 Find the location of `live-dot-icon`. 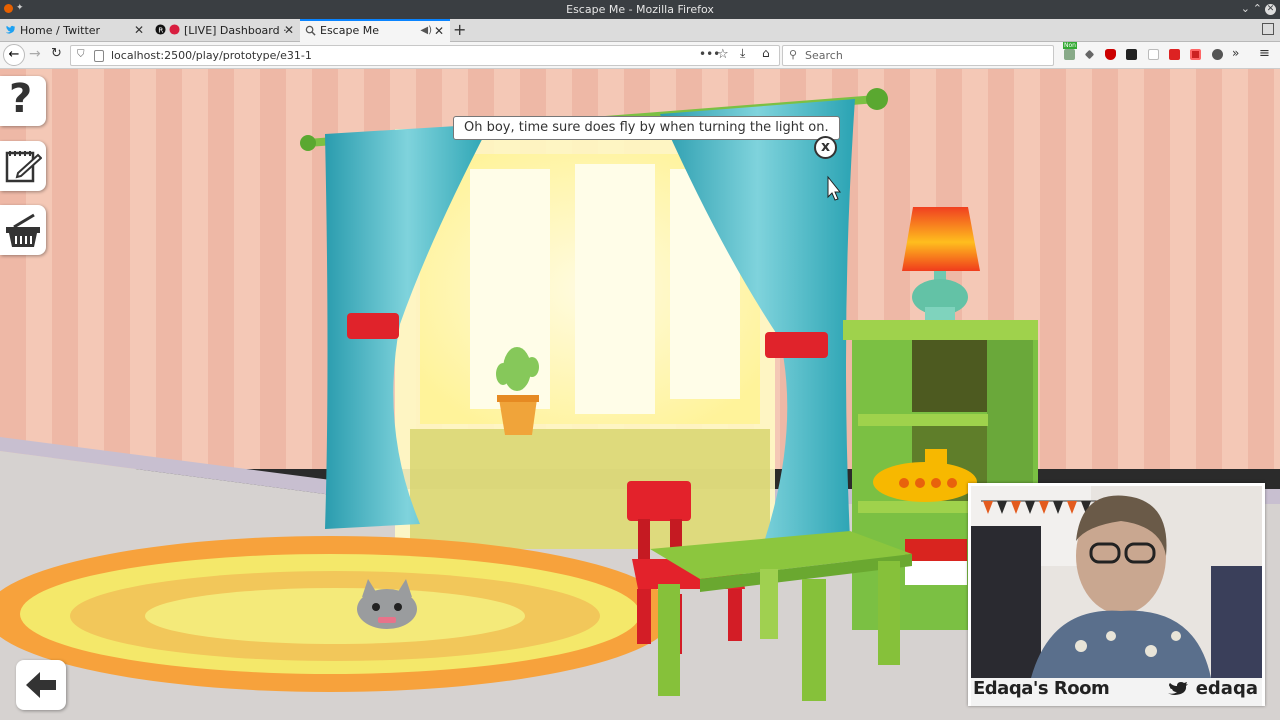

live-dot-icon is located at coordinates (174, 29).